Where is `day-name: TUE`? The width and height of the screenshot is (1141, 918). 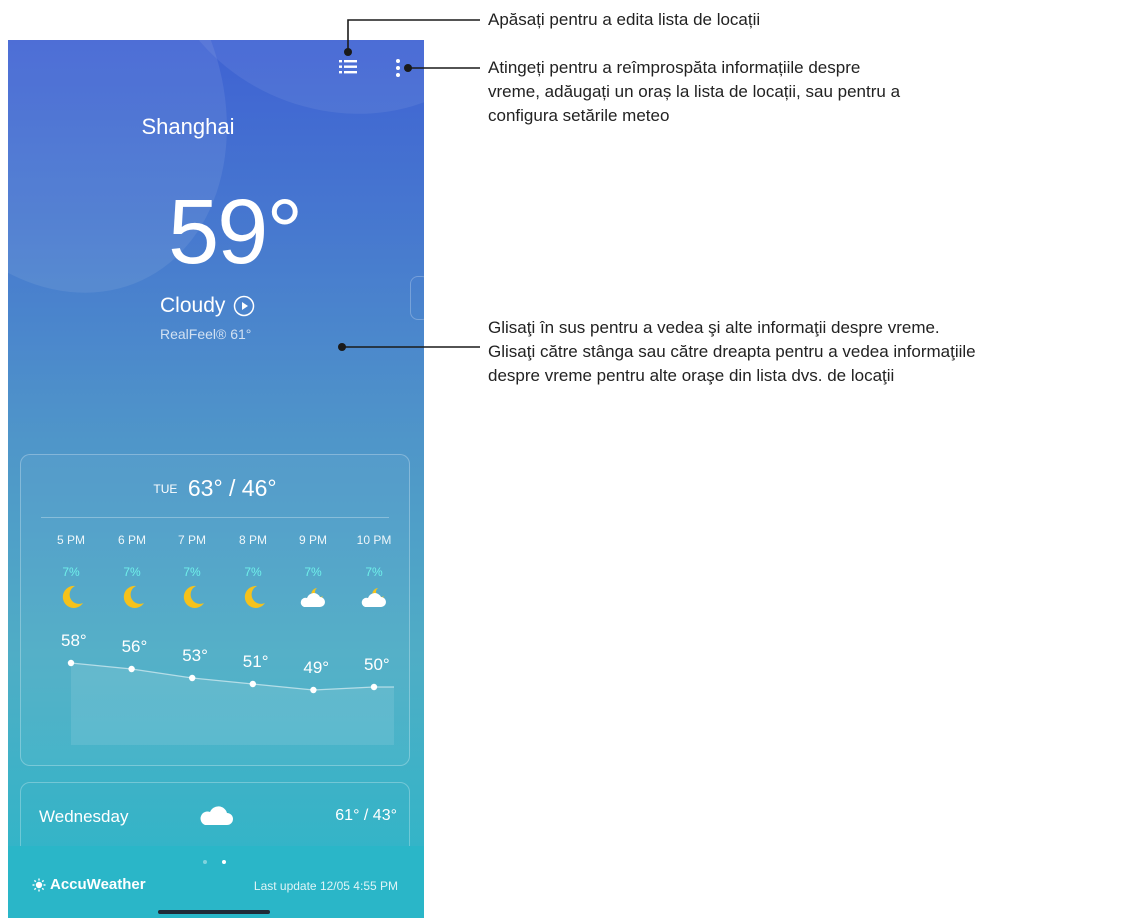
day-name: TUE is located at coordinates (165, 488).